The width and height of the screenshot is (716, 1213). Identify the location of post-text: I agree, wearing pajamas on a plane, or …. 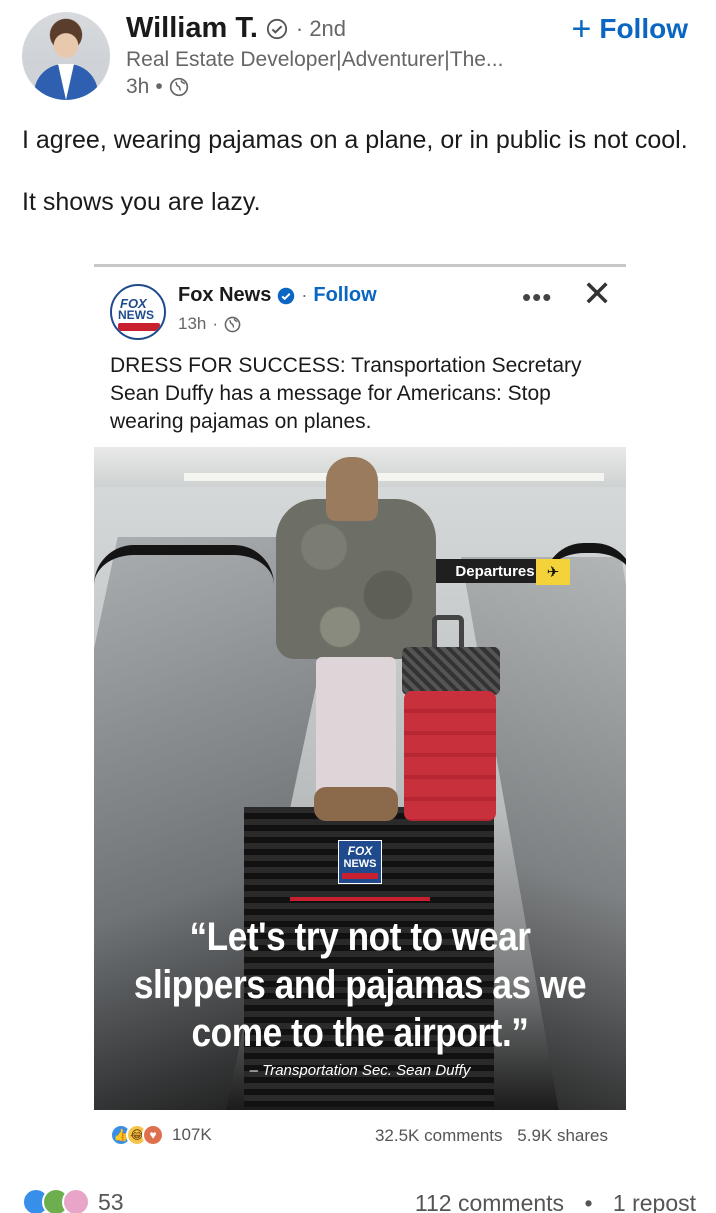
(357, 171).